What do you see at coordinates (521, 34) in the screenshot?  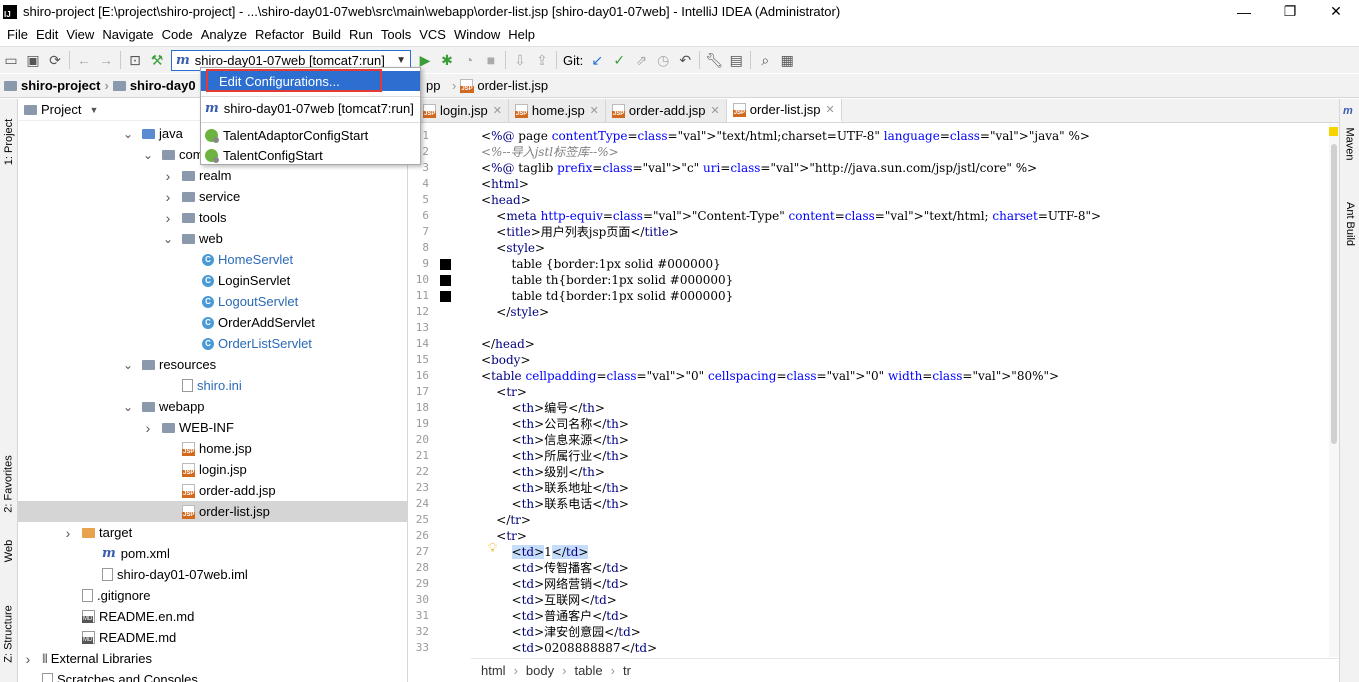 I see `menu-help: Help` at bounding box center [521, 34].